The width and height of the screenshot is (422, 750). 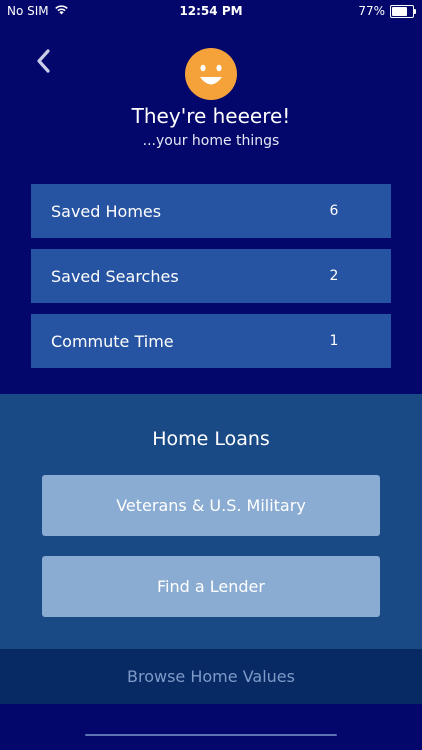 I want to click on browse-label: Browse Home Values, so click(x=211, y=676).